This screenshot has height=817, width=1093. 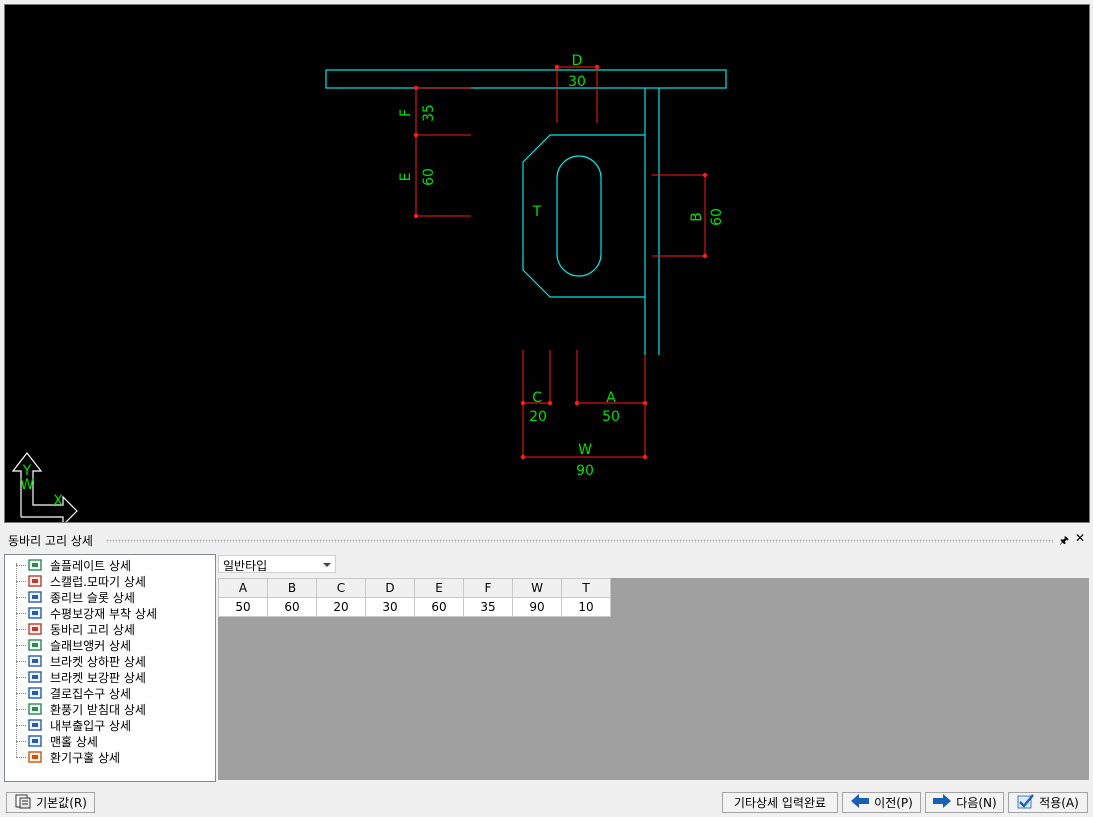 What do you see at coordinates (98, 709) in the screenshot?
I see `tree-item-label: 환풍기 받침대 상세` at bounding box center [98, 709].